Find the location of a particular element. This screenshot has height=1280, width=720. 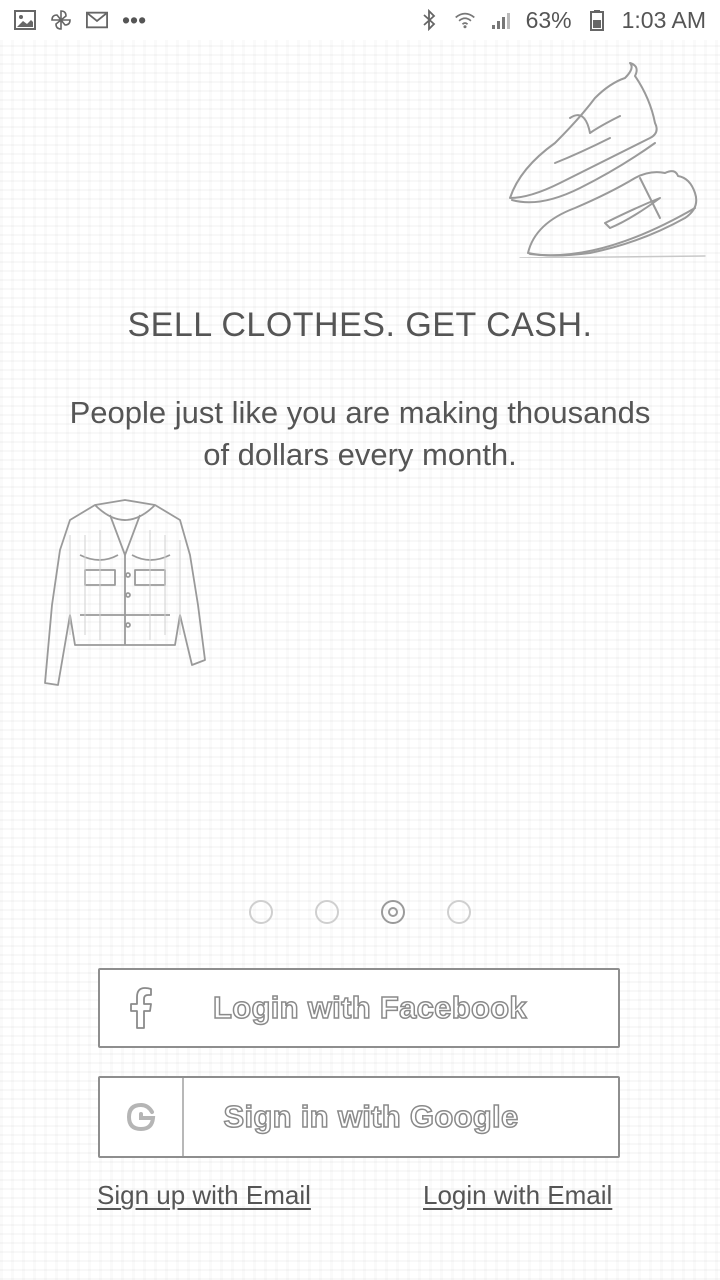

status-bar: ••• 63% 1:03 AM is located at coordinates (360, 20).